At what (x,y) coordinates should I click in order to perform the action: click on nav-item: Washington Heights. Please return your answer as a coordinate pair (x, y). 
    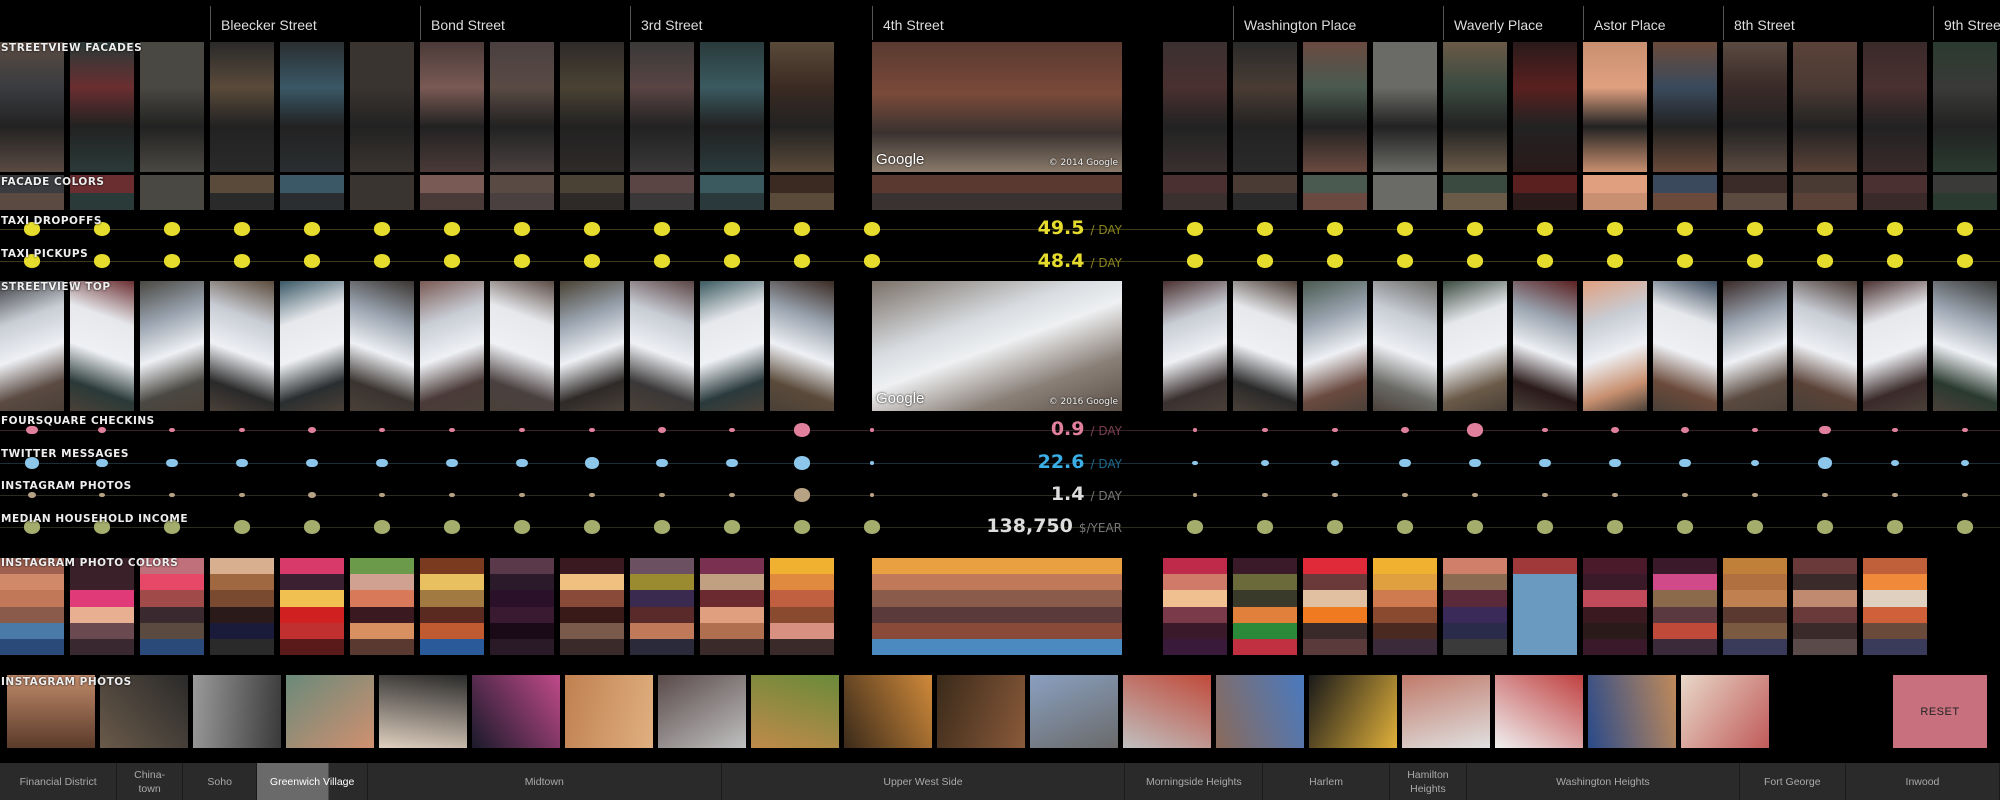
    Looking at the image, I should click on (1603, 781).